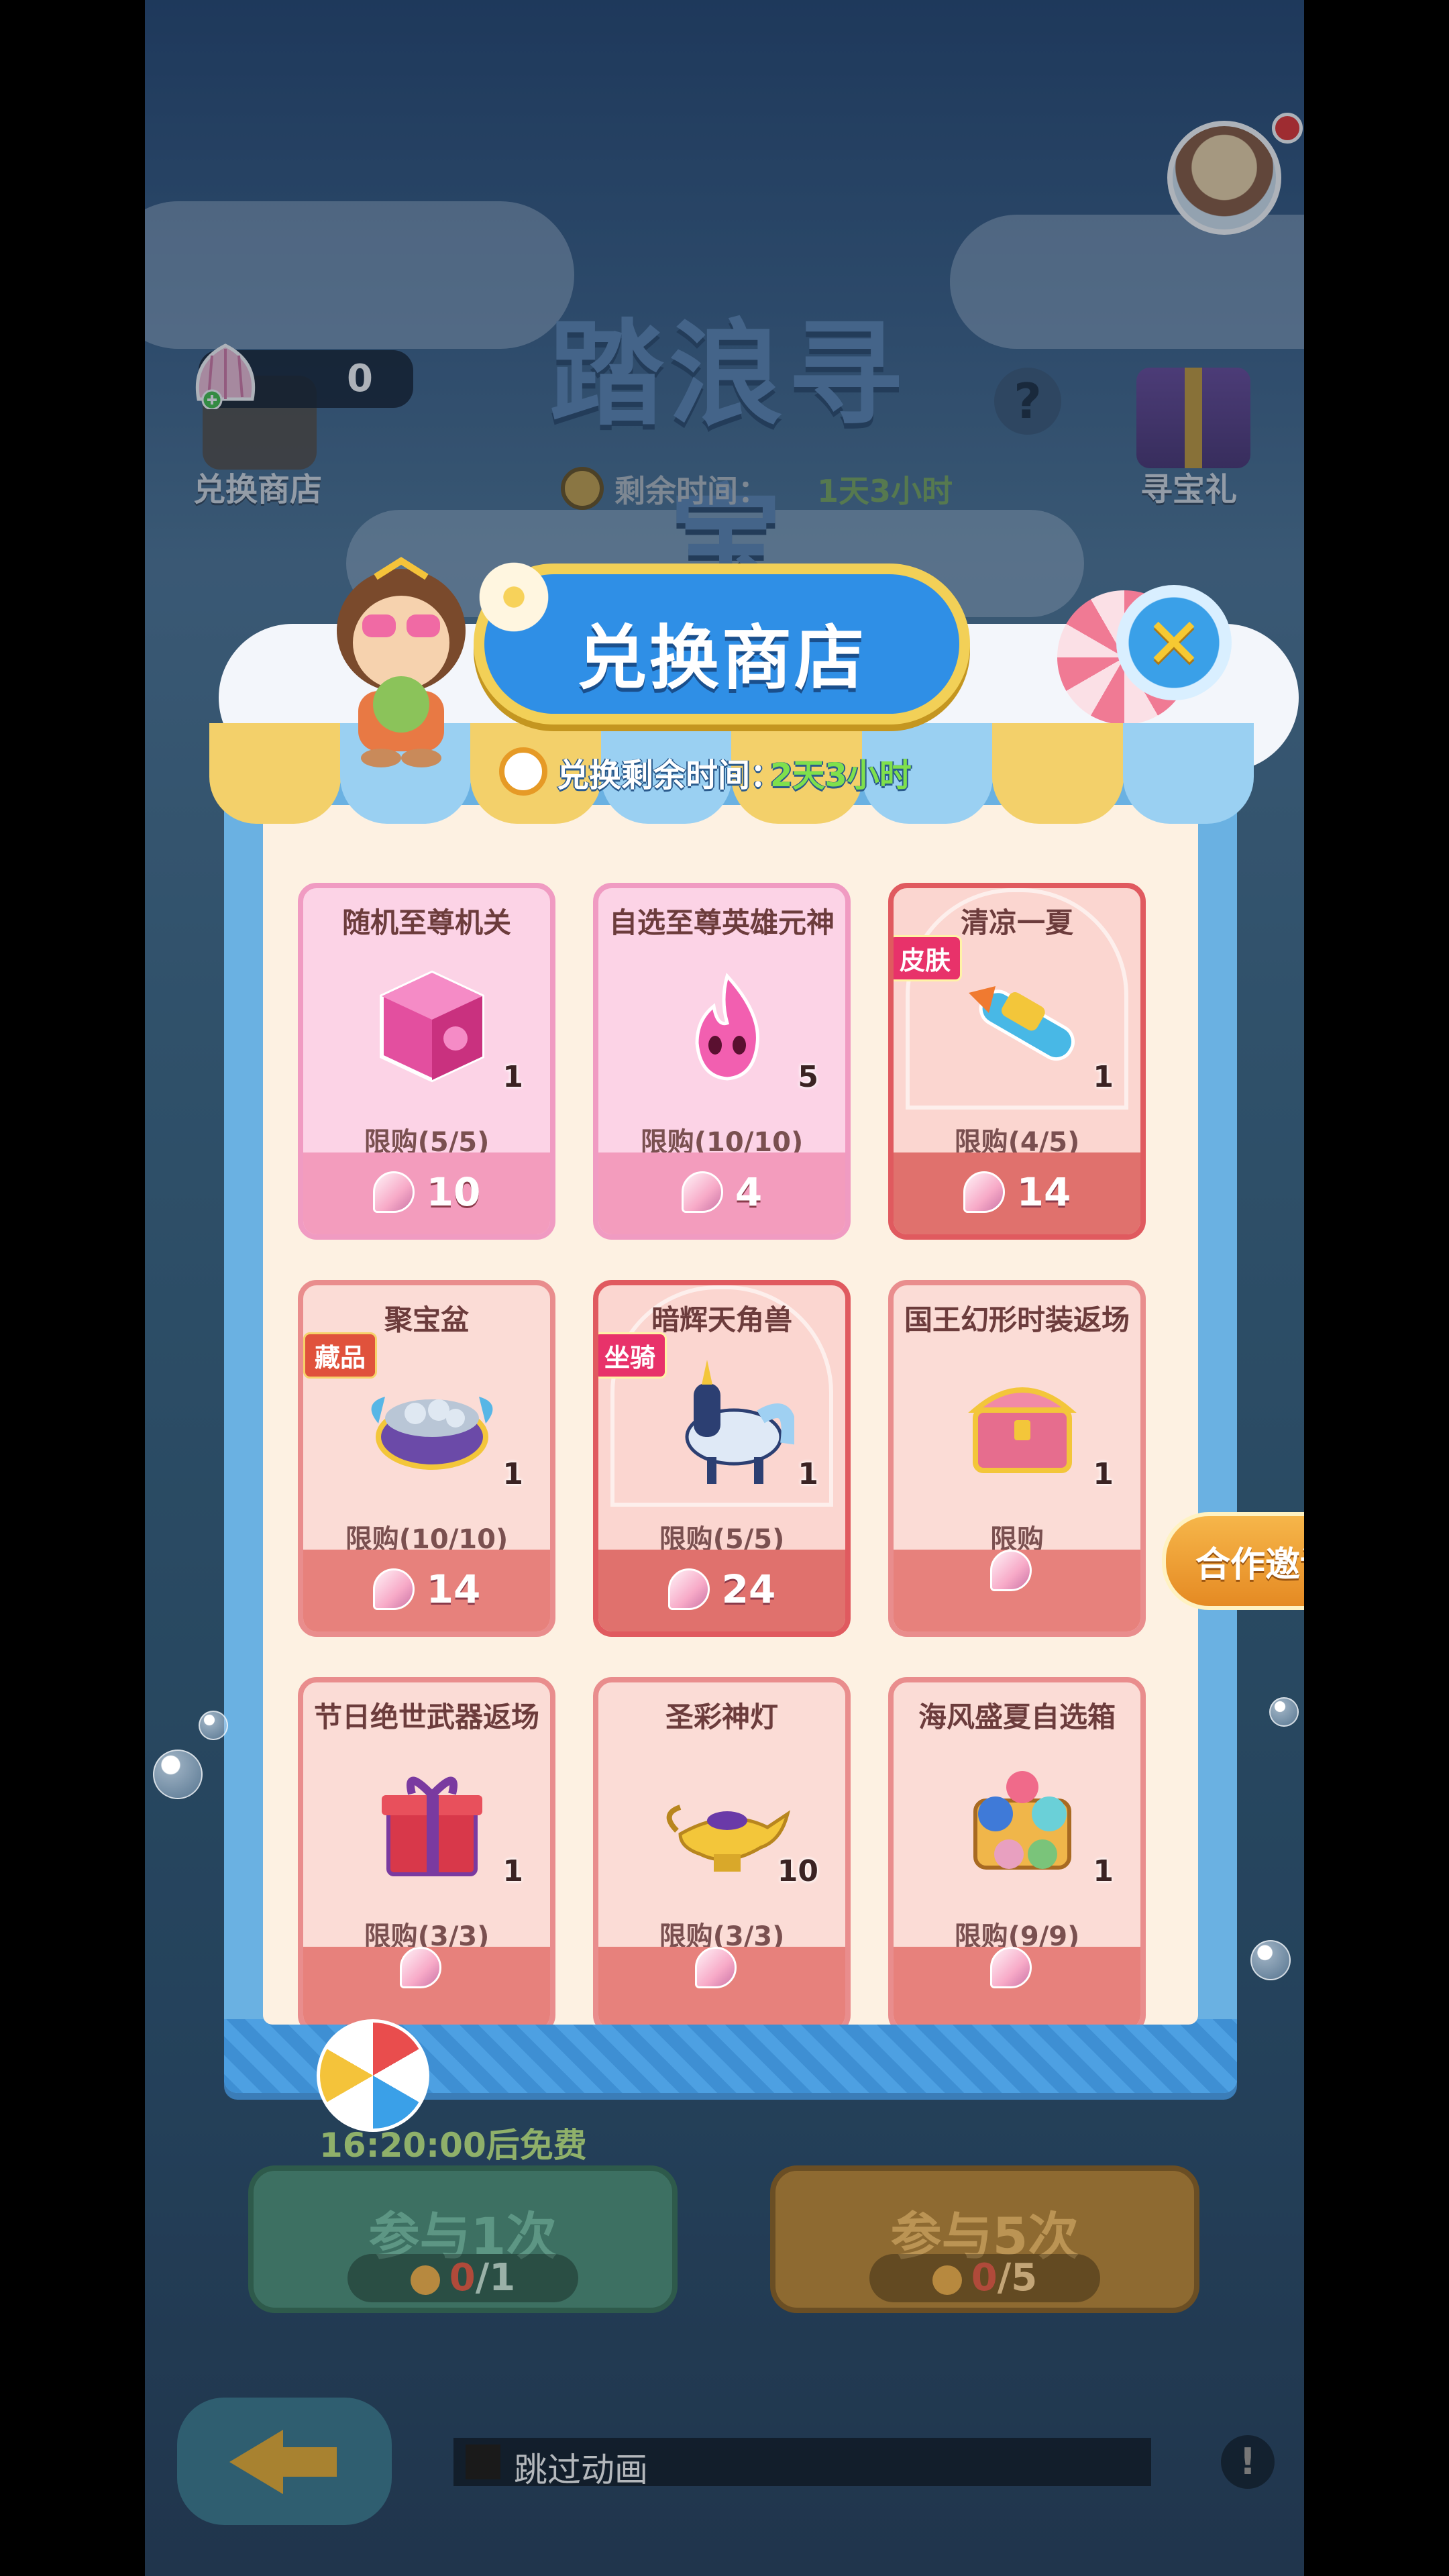 This screenshot has height=2576, width=1449. I want to click on shop-item-card: 圣彩神灯 10 限购(3/3), so click(722, 1851).